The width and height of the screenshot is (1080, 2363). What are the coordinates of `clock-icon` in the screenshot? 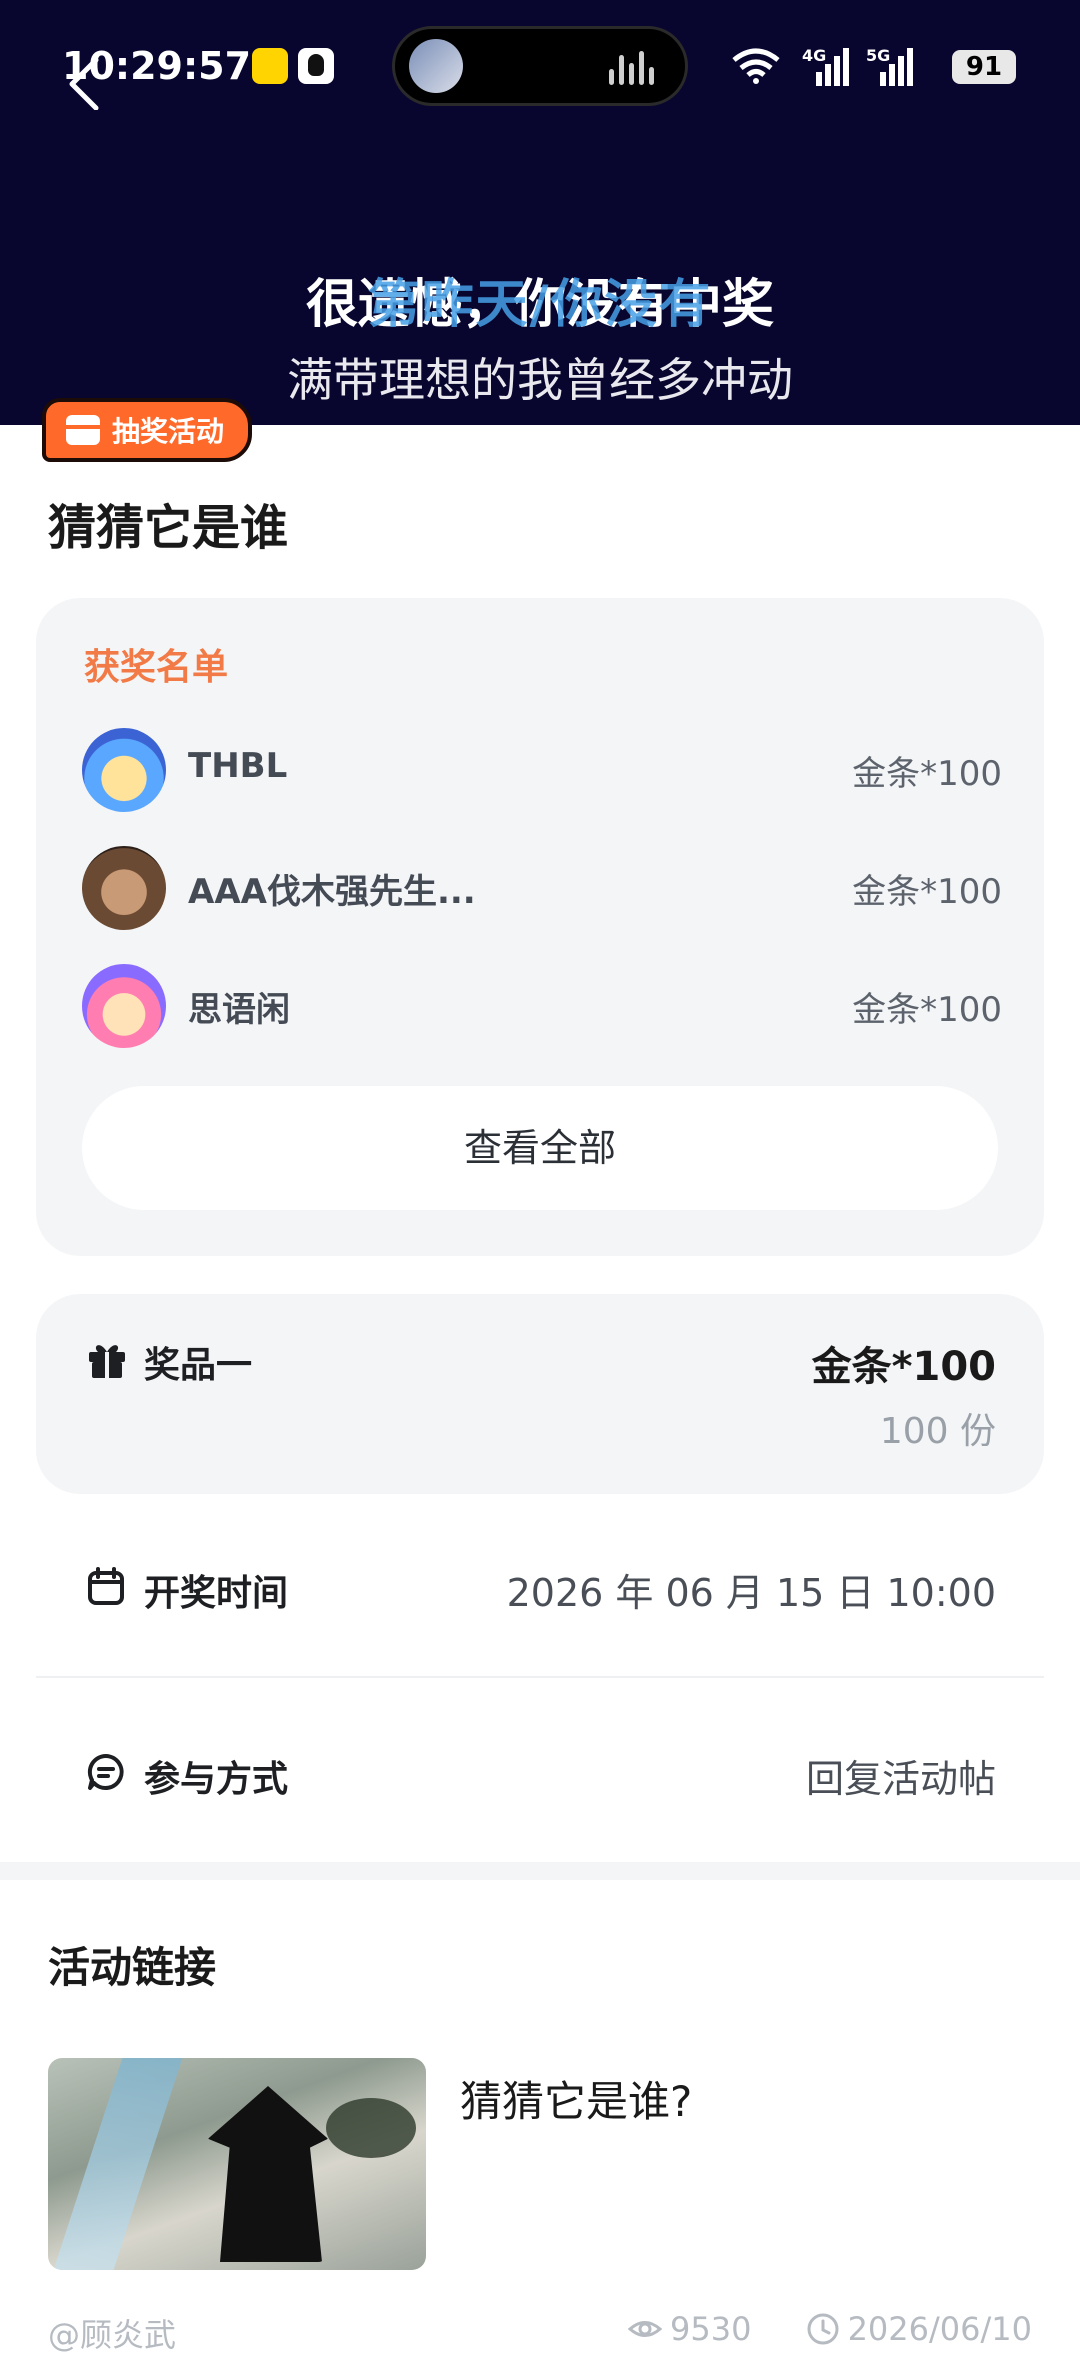 It's located at (823, 2329).